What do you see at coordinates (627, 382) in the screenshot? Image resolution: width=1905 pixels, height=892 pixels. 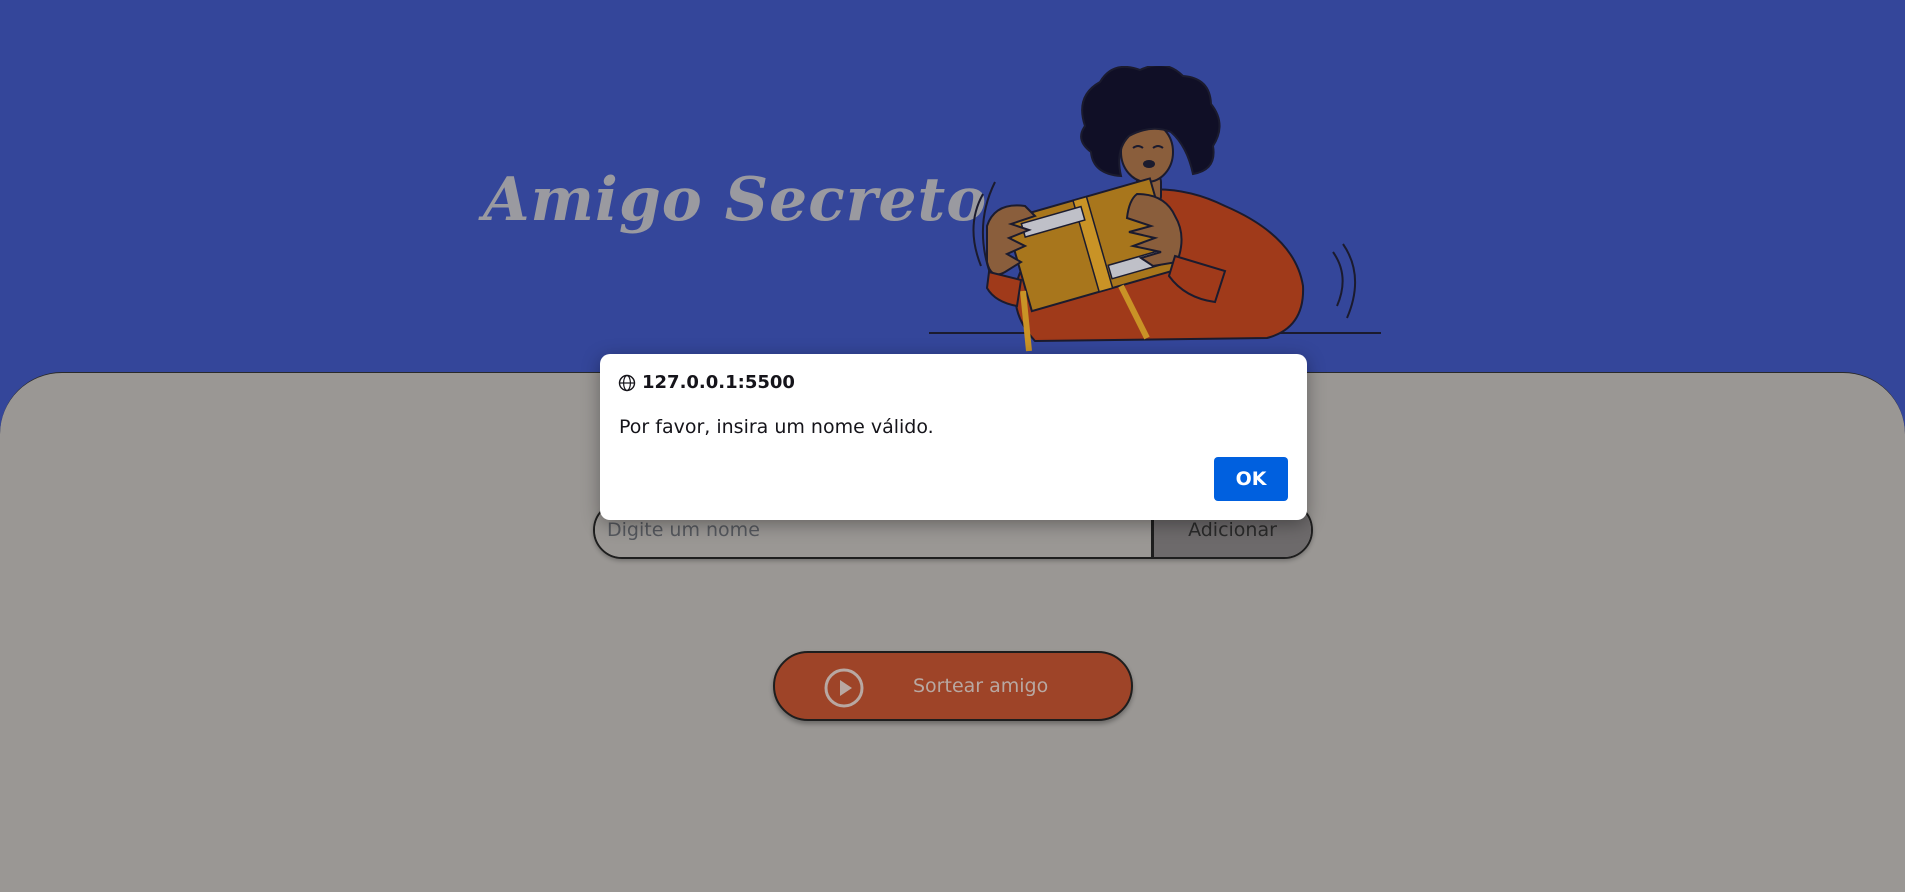 I see `globe-icon` at bounding box center [627, 382].